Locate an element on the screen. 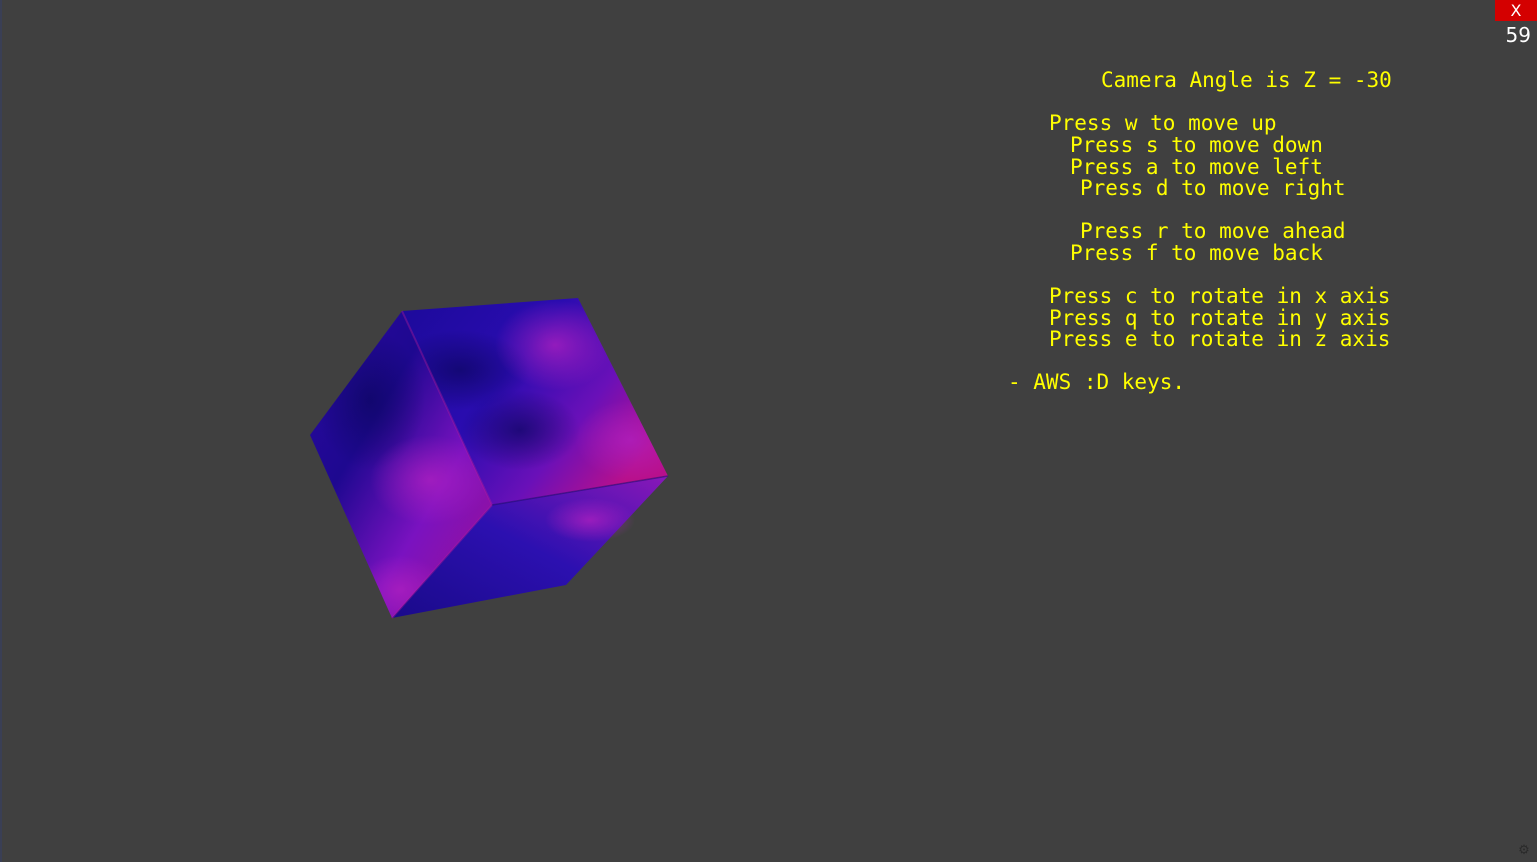  instruction-move-ahead: Press r to move ahead is located at coordinates (1213, 231).